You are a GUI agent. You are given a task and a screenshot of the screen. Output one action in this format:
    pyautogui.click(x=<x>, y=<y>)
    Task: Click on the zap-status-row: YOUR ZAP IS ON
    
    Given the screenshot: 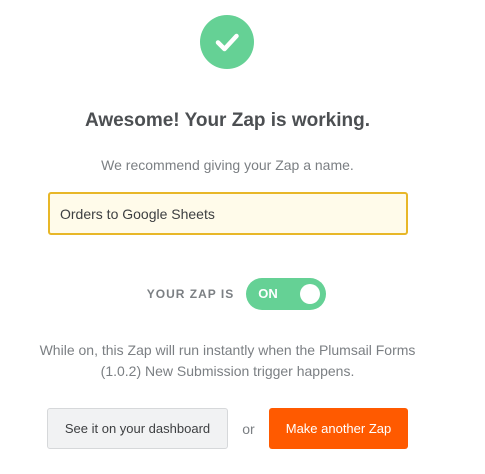 What is the action you would take?
    pyautogui.click(x=227, y=294)
    